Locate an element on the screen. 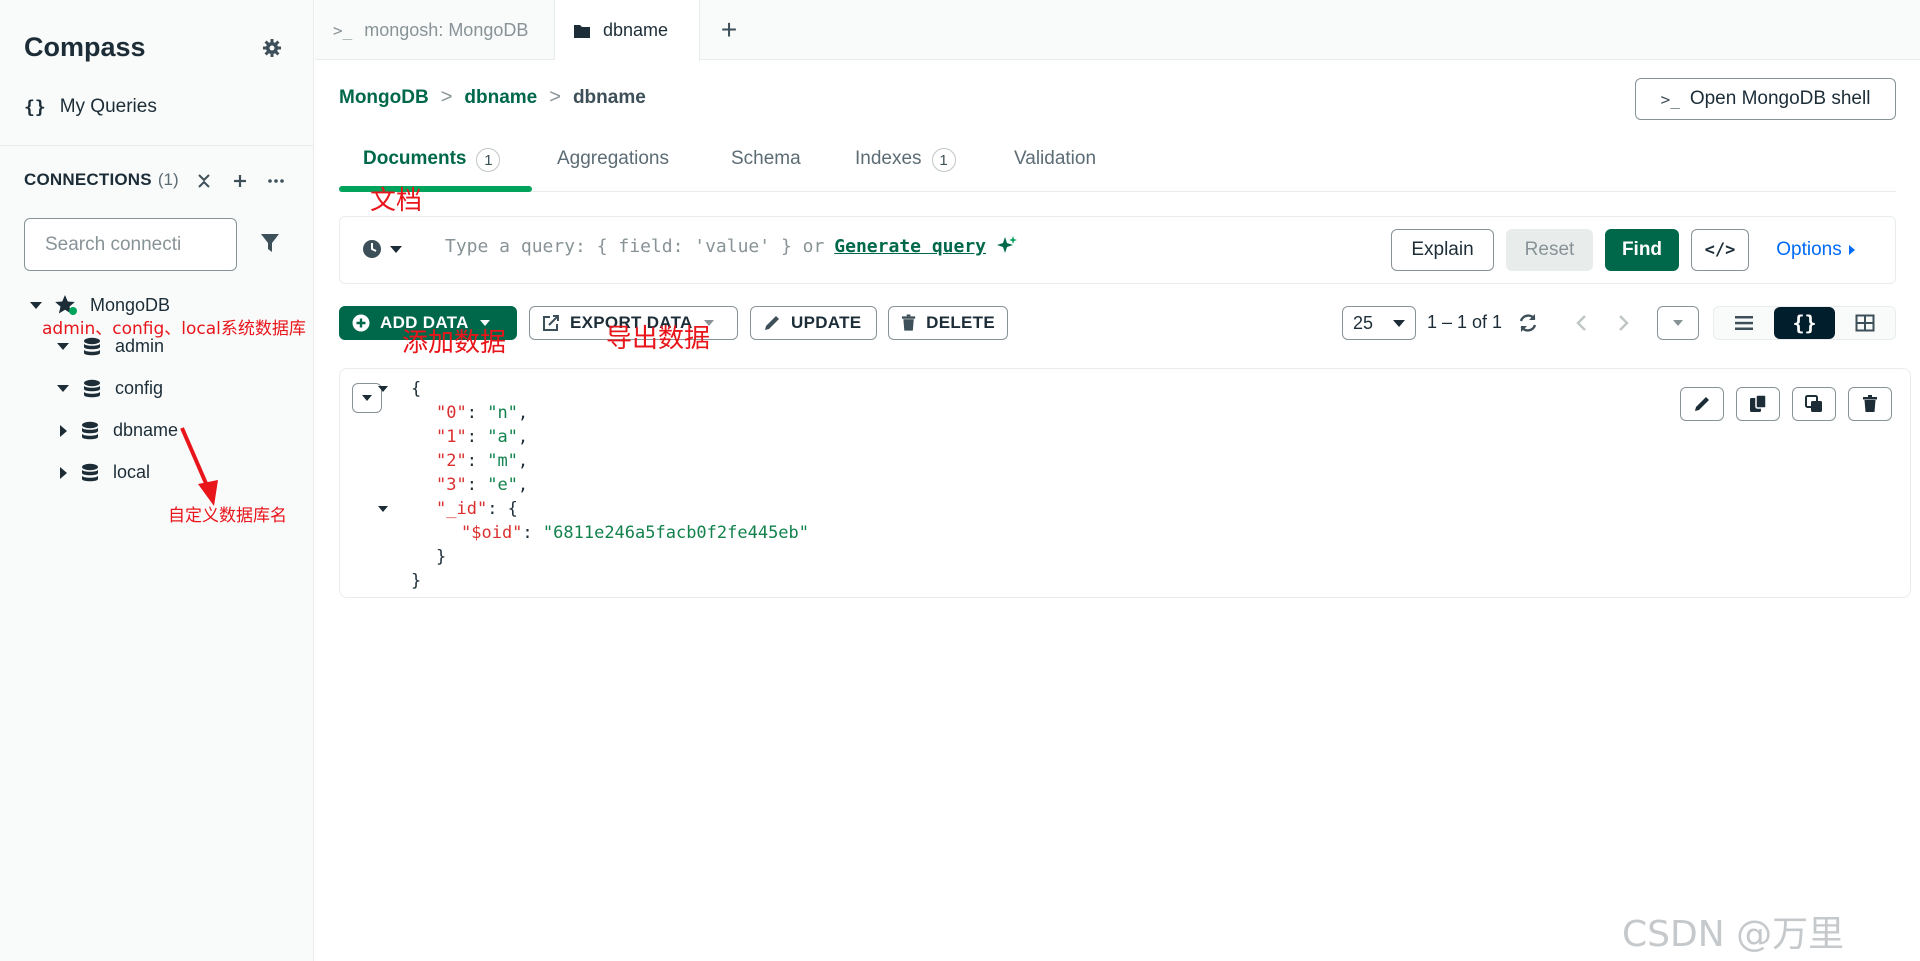 This screenshot has width=1920, height=961. more-options-icon is located at coordinates (276, 181).